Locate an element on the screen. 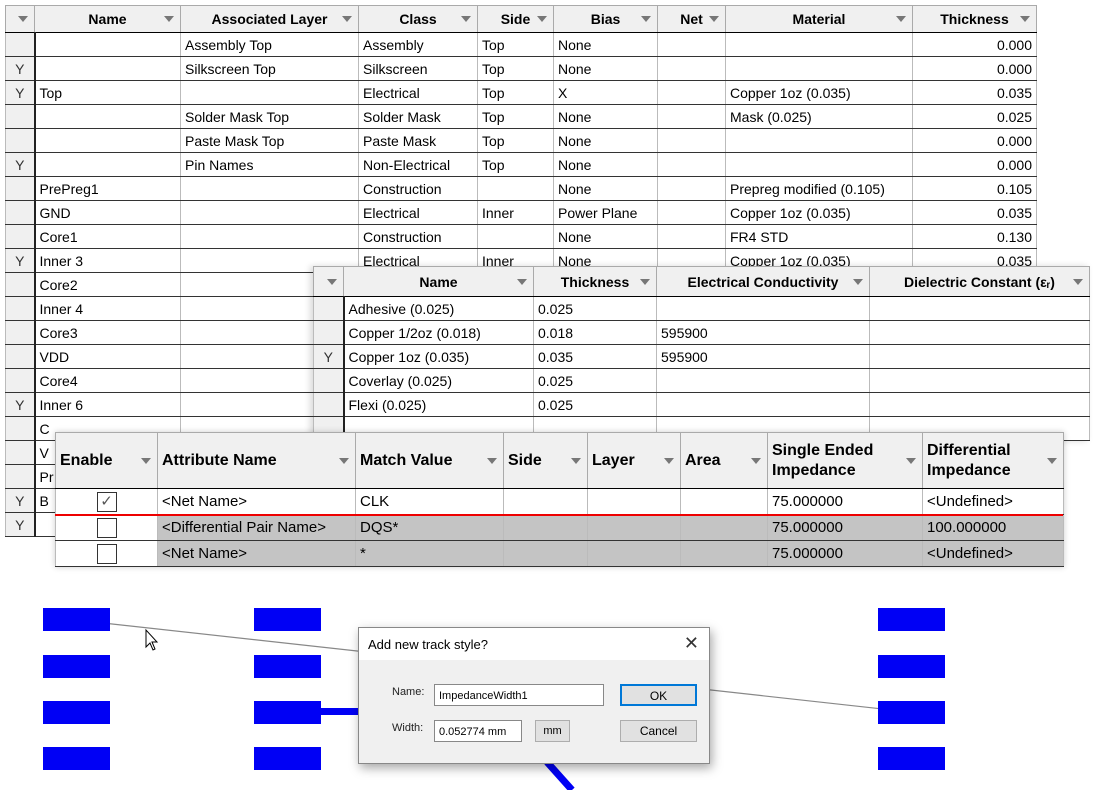 This screenshot has height=790, width=1102. table-row: Y Copper 1oz (0.035) 0.035 595900 is located at coordinates (701, 356).